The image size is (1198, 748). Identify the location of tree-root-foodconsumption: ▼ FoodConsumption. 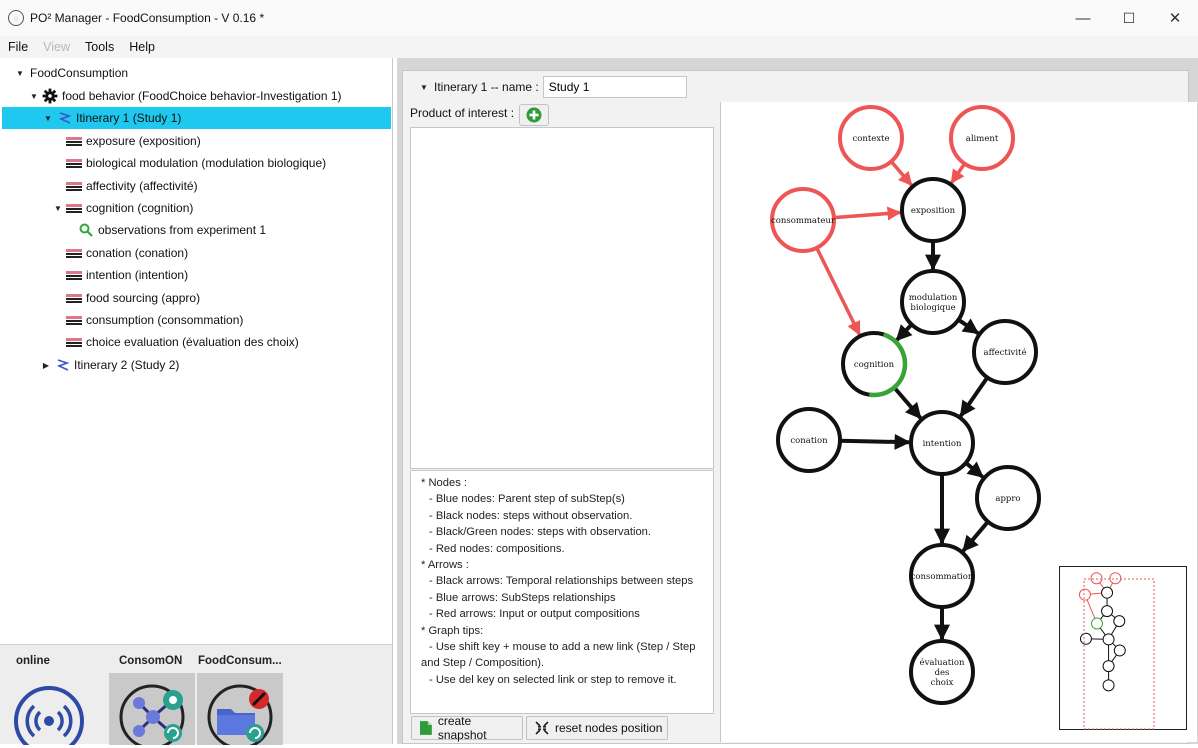
(71, 73).